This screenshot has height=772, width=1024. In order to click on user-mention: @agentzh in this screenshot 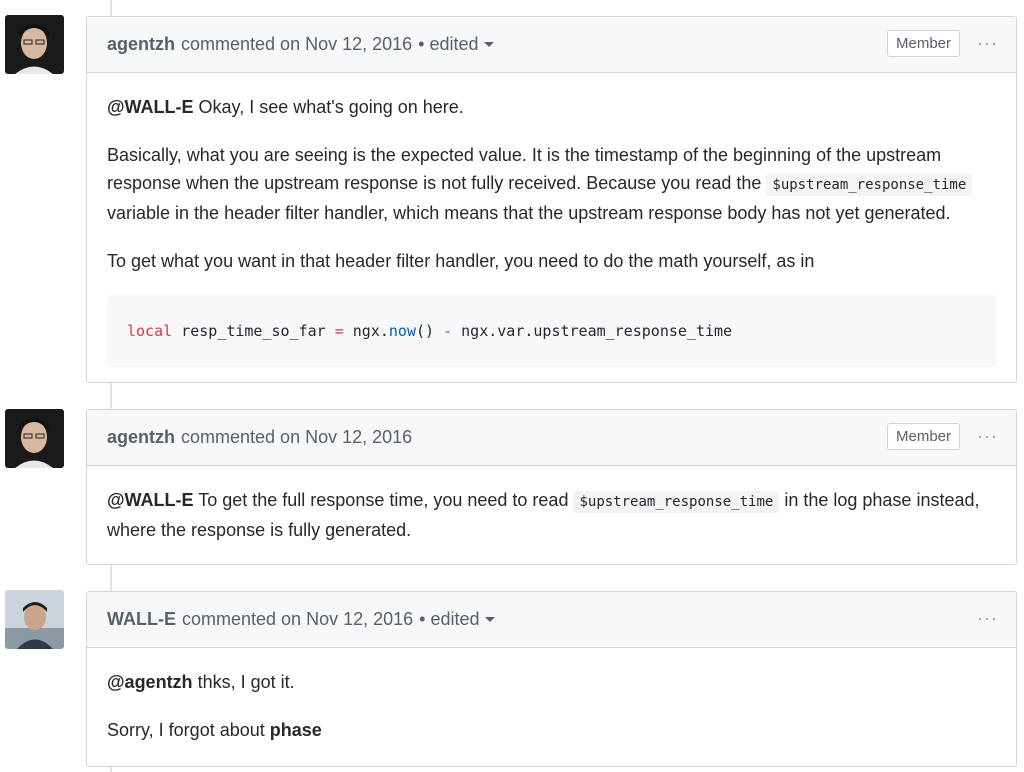, I will do `click(150, 682)`.